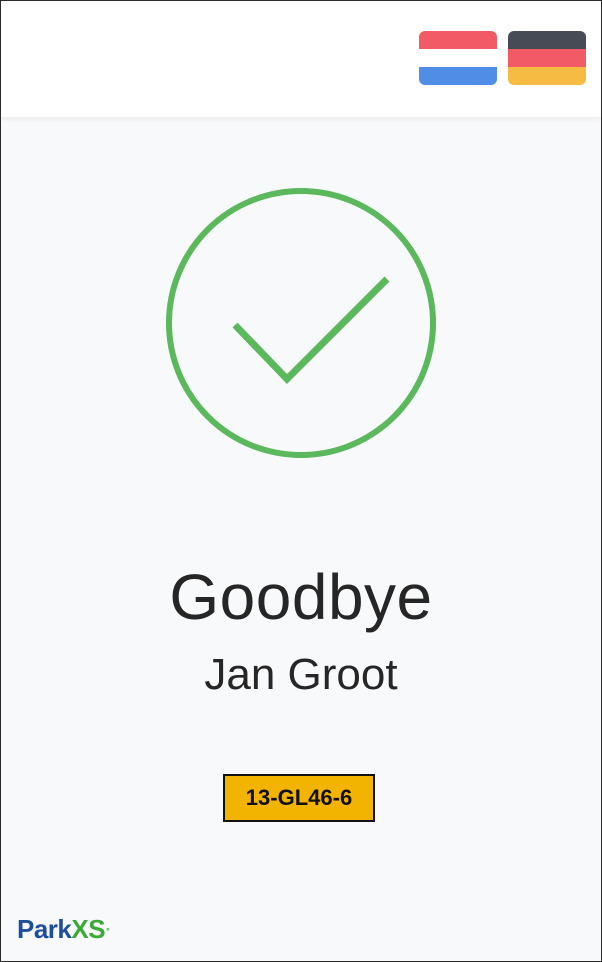 The image size is (602, 962). Describe the element at coordinates (108, 931) in the screenshot. I see `logo-mark: °` at that location.